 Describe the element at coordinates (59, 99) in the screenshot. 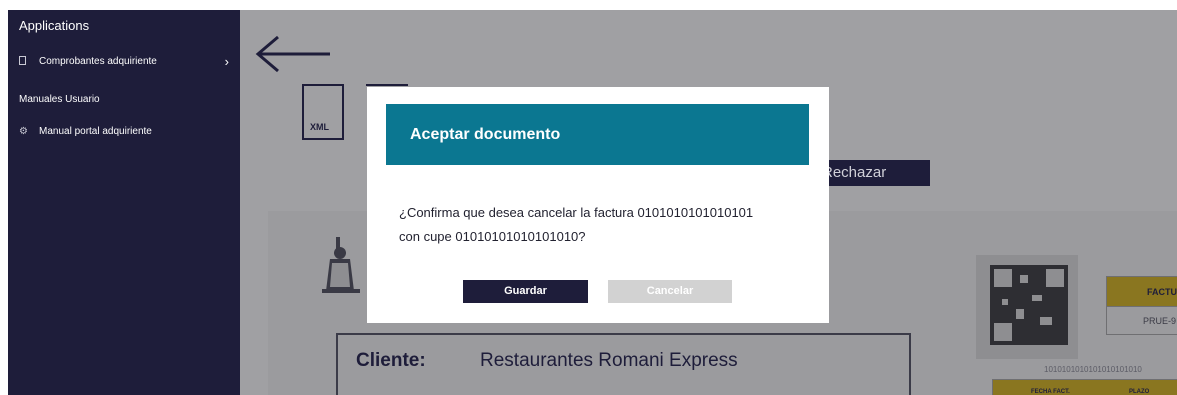

I see `sidebar-section-manuales: Manuales Usuario` at that location.